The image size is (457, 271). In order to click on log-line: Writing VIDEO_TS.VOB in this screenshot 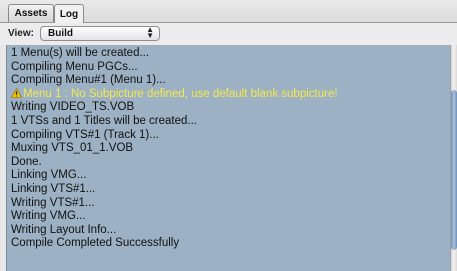, I will do `click(72, 107)`.